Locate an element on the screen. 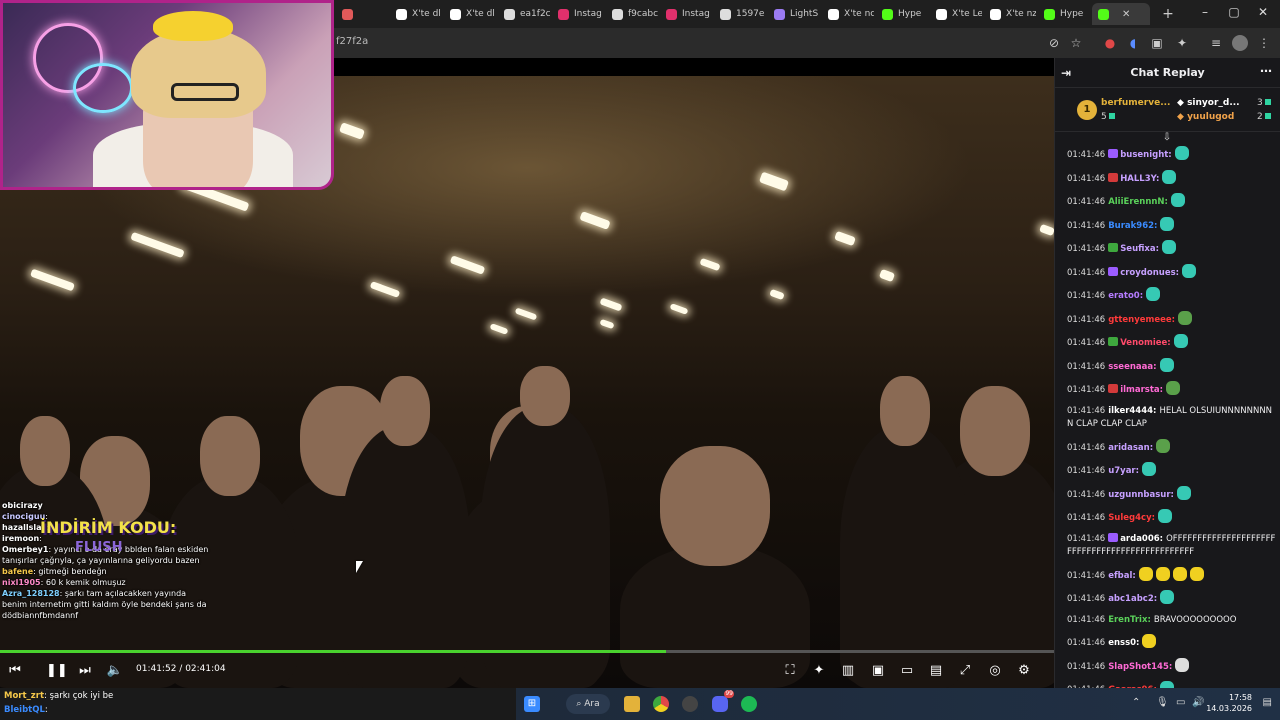  crowd-person is located at coordinates (405, 557).